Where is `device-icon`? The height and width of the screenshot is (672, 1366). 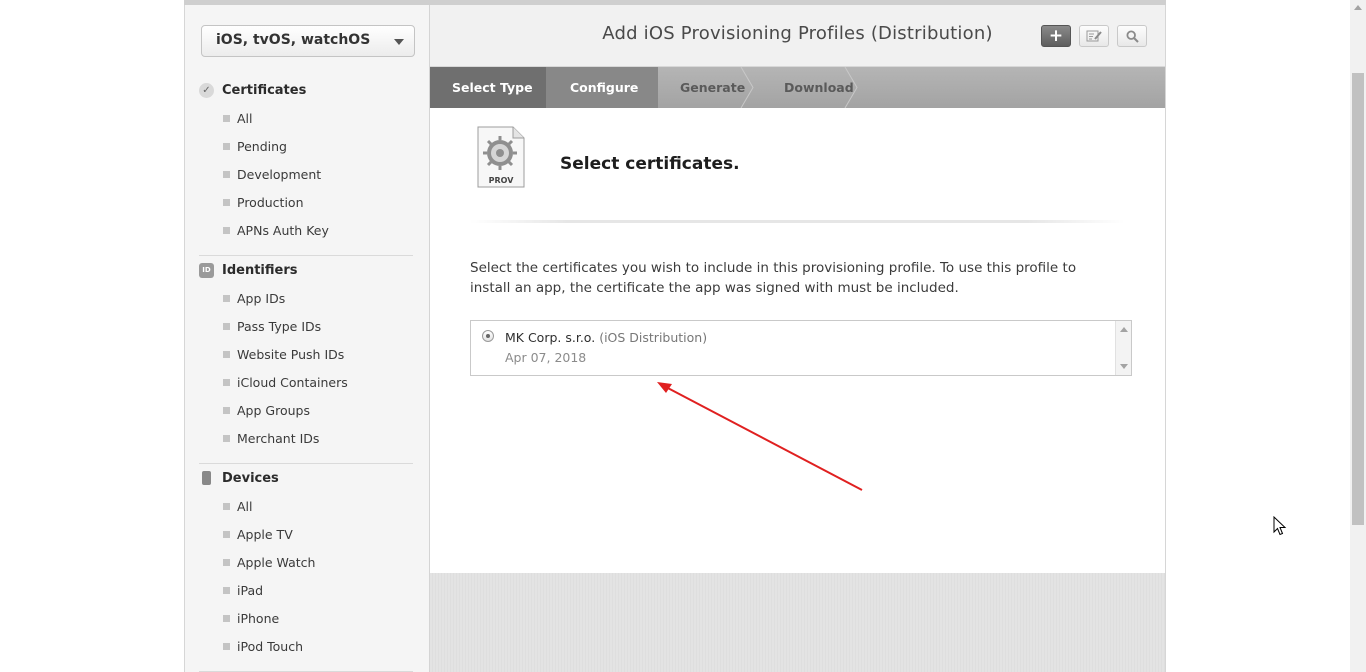
device-icon is located at coordinates (206, 478).